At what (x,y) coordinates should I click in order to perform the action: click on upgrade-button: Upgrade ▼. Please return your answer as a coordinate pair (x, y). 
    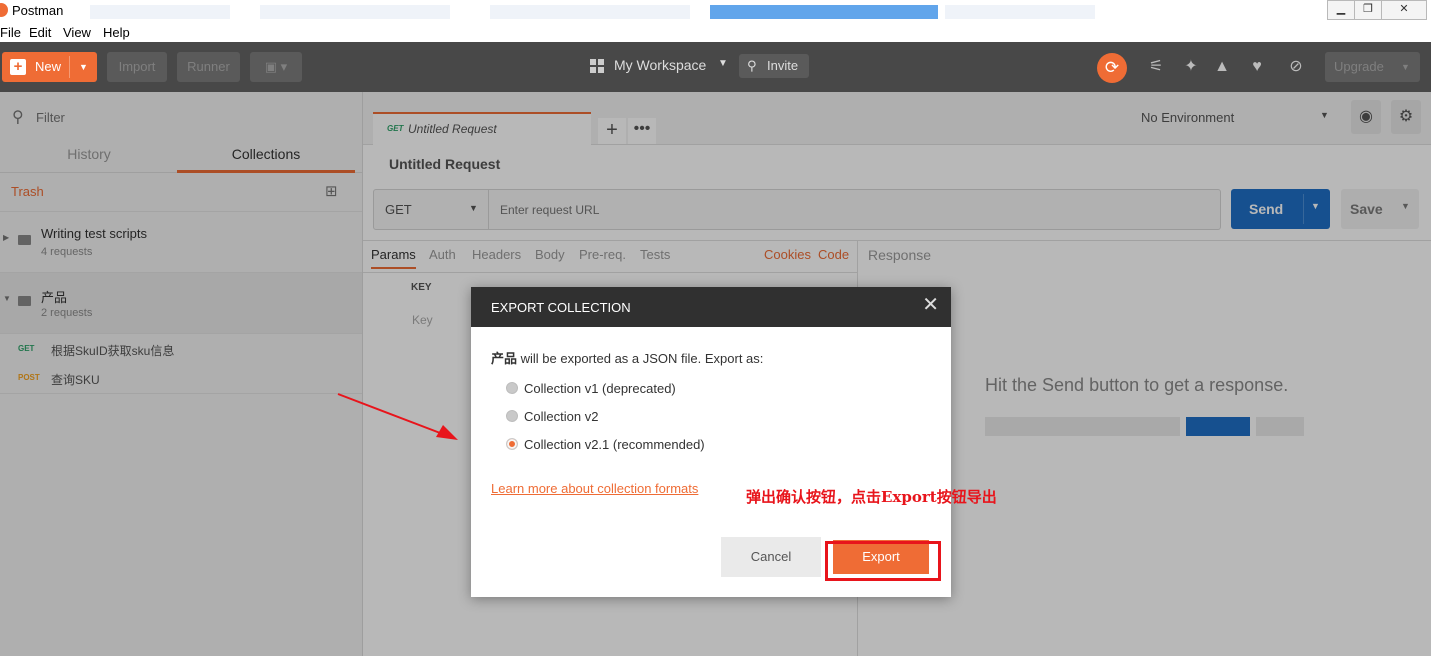
    Looking at the image, I should click on (1372, 67).